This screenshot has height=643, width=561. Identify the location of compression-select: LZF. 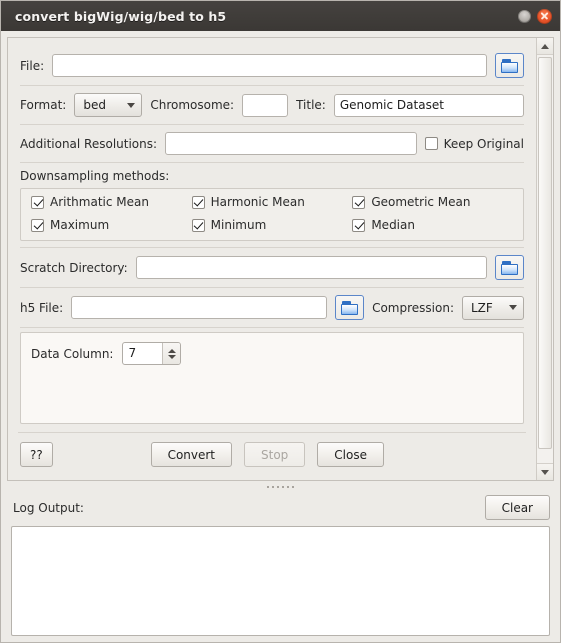
(493, 307).